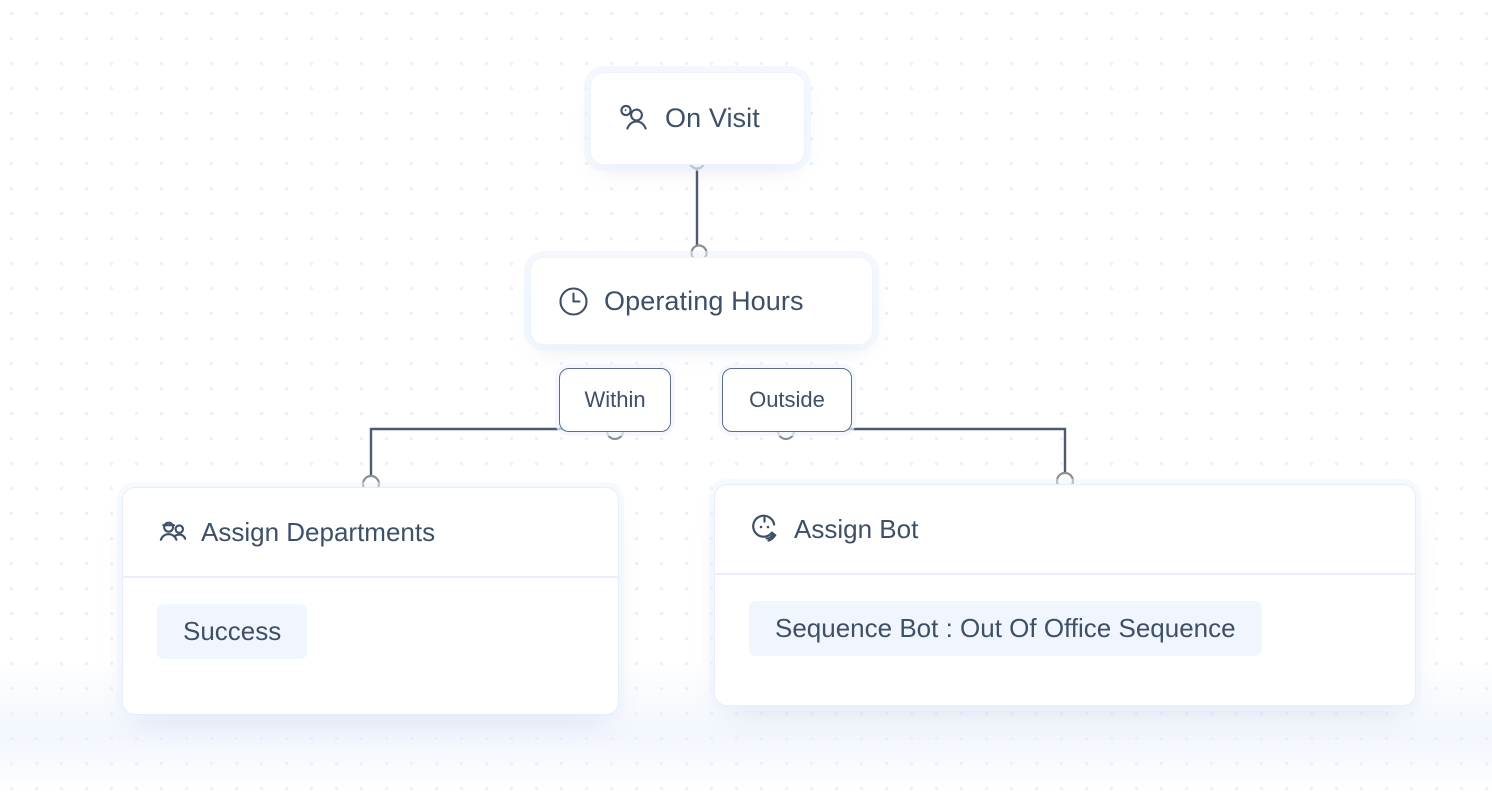  I want to click on visitor-person-icon, so click(634, 119).